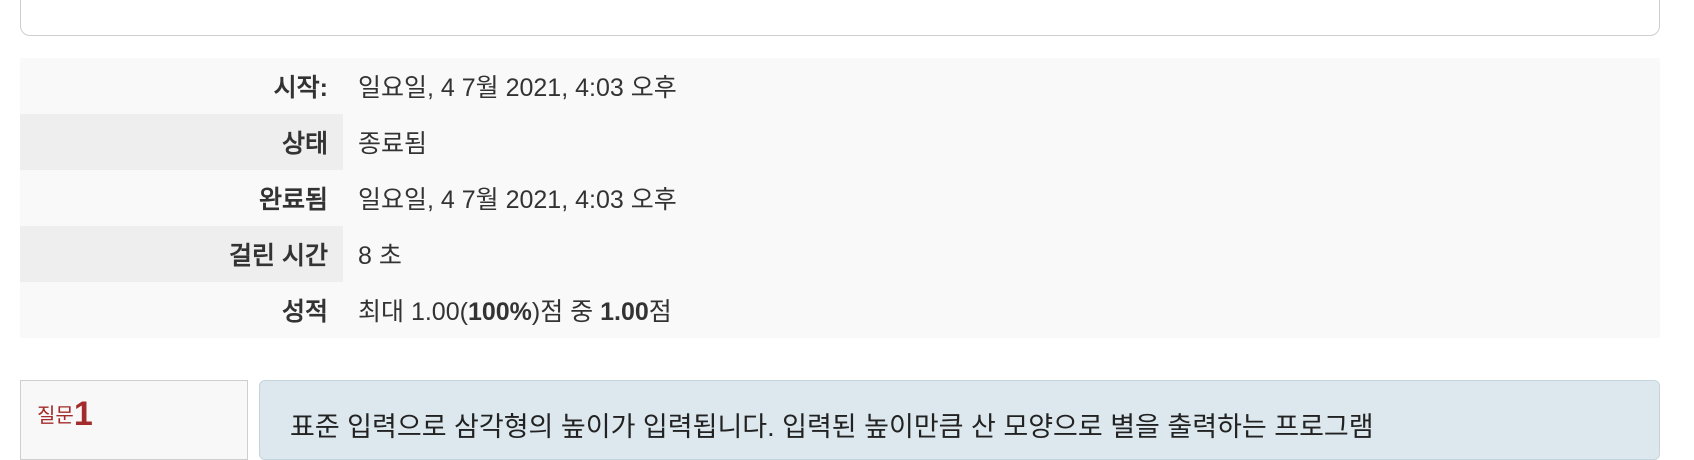 This screenshot has width=1694, height=460. I want to click on grade-max-percent: 100%, so click(499, 312).